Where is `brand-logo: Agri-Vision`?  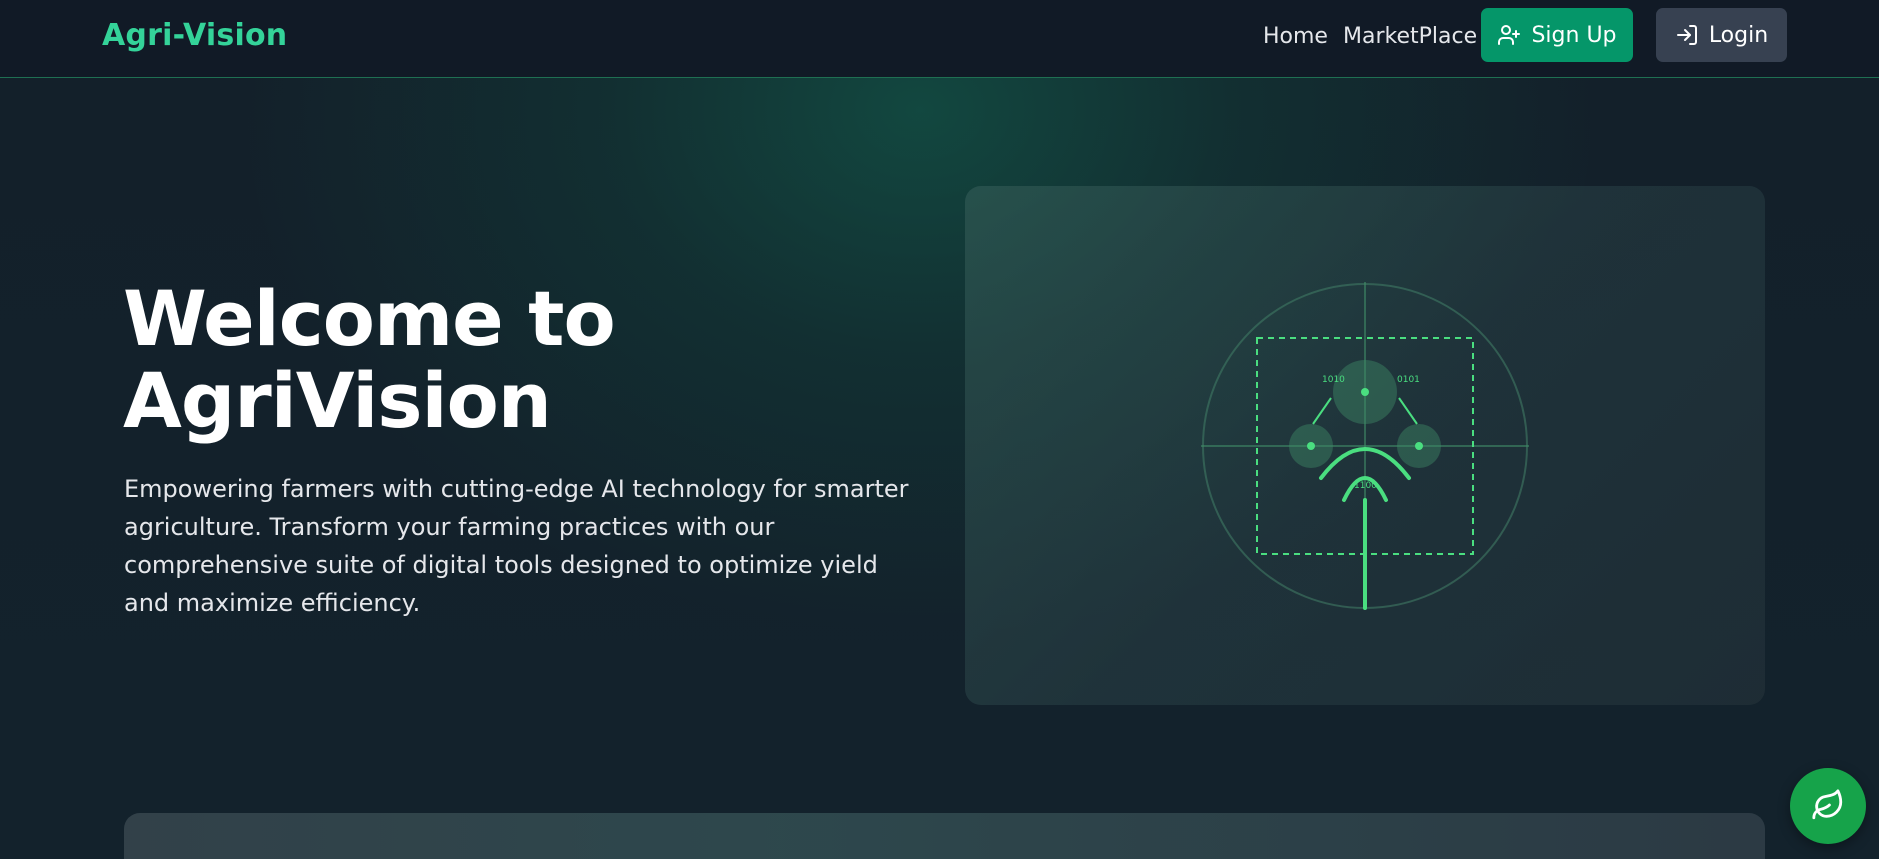 brand-logo: Agri-Vision is located at coordinates (194, 35).